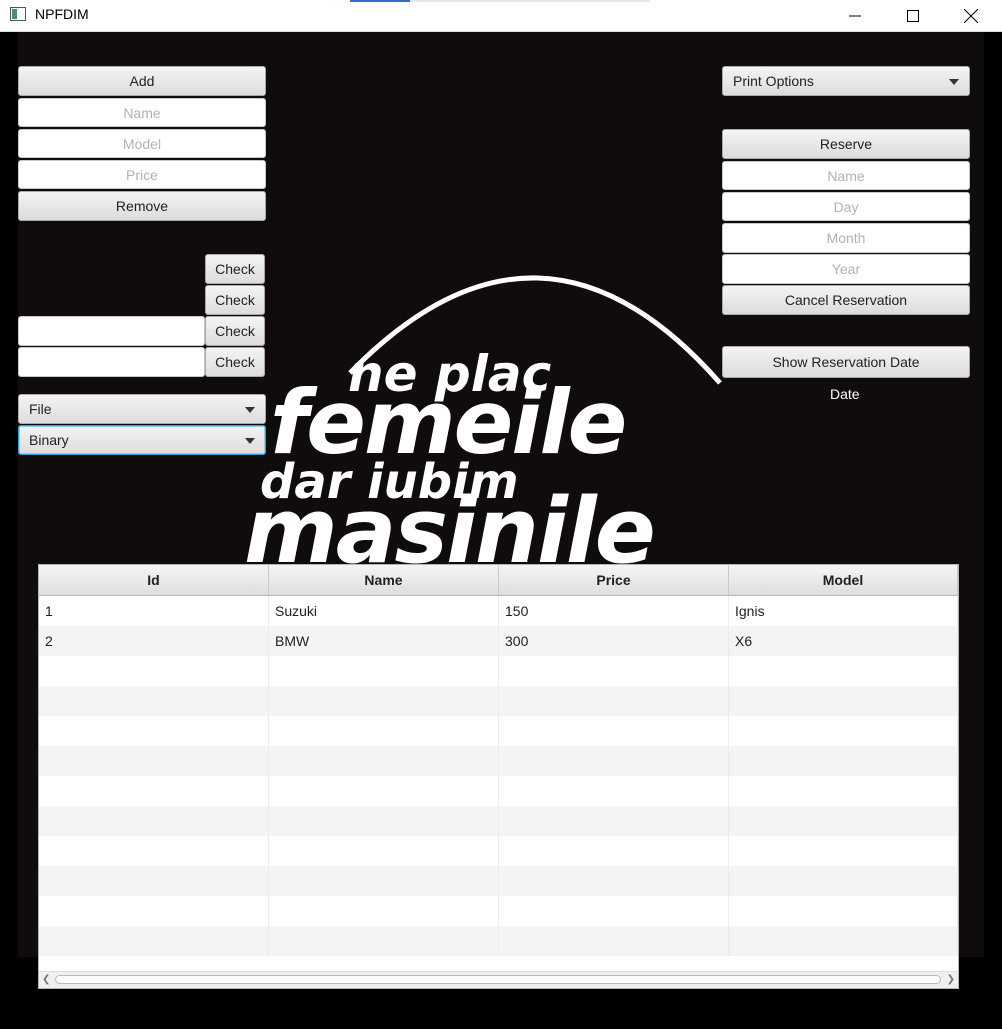  I want to click on minimize-icon, so click(855, 15).